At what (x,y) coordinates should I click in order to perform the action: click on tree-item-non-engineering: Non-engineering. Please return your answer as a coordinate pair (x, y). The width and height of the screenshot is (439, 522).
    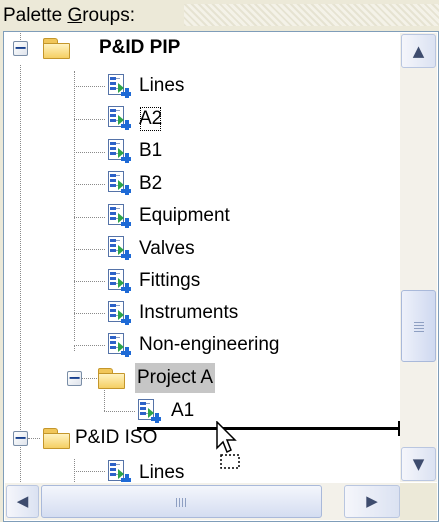
    Looking at the image, I should click on (209, 345).